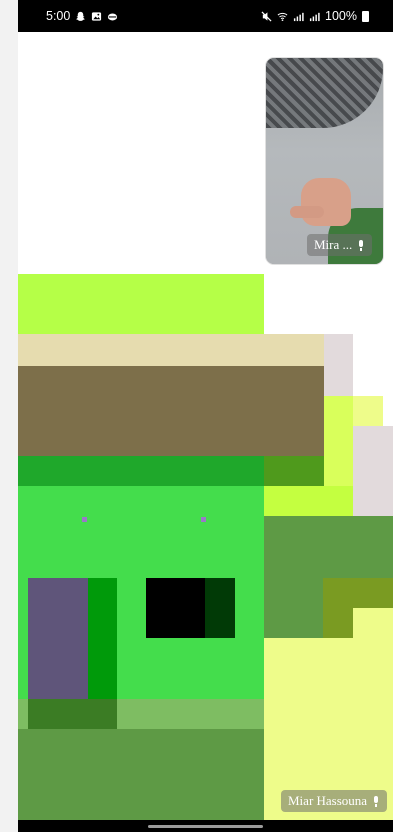  Describe the element at coordinates (58, 16) in the screenshot. I see `status-time: 5:00` at that location.